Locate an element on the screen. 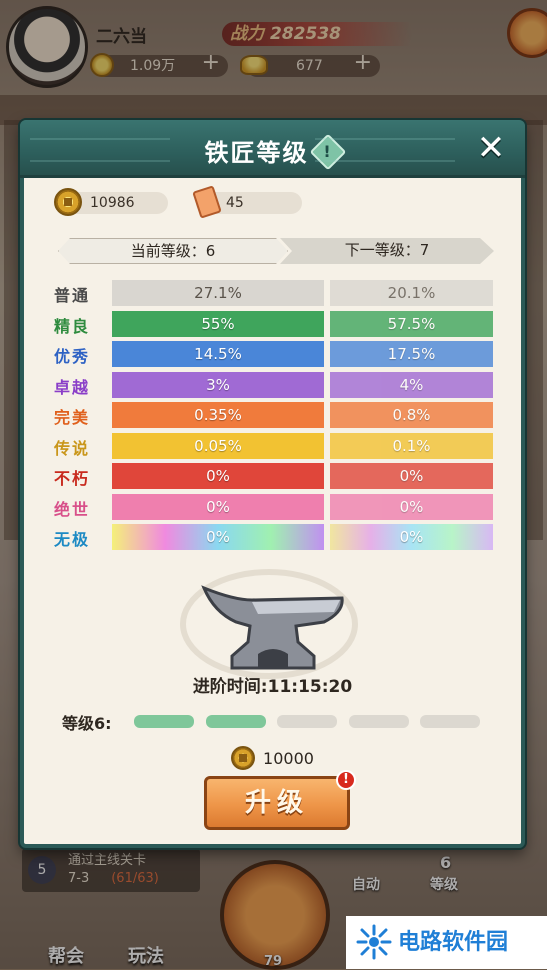 The height and width of the screenshot is (970, 547). upgrade-button: 升级 is located at coordinates (277, 803).